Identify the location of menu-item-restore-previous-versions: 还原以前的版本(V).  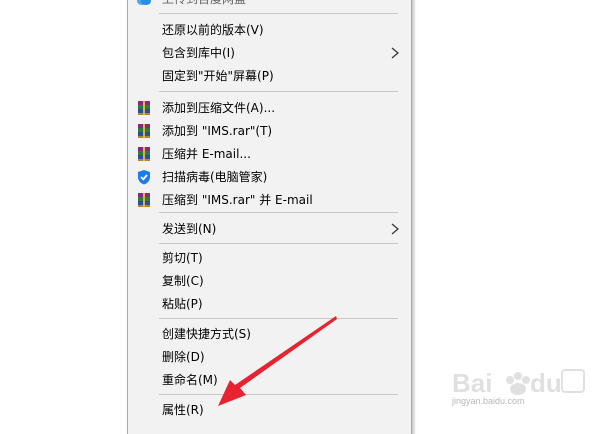
(269, 30).